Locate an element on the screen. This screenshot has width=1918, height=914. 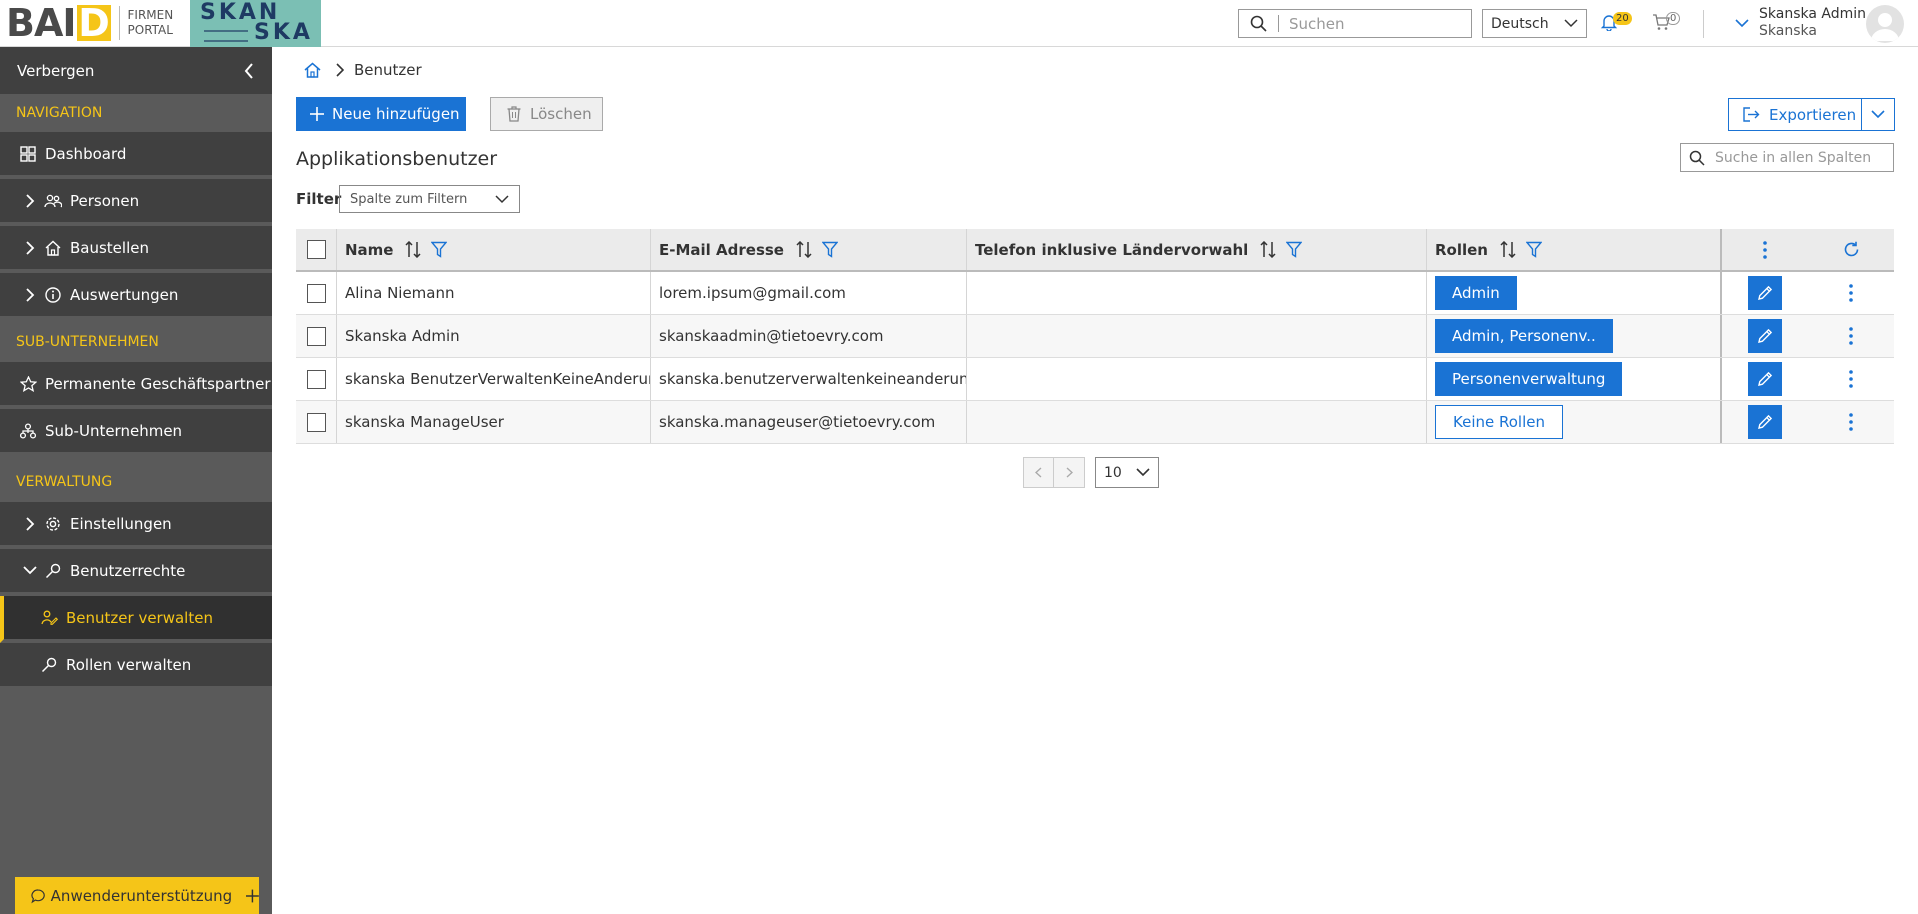
sidebar-item-manage-users: Benutzer verwalten is located at coordinates (136, 619).